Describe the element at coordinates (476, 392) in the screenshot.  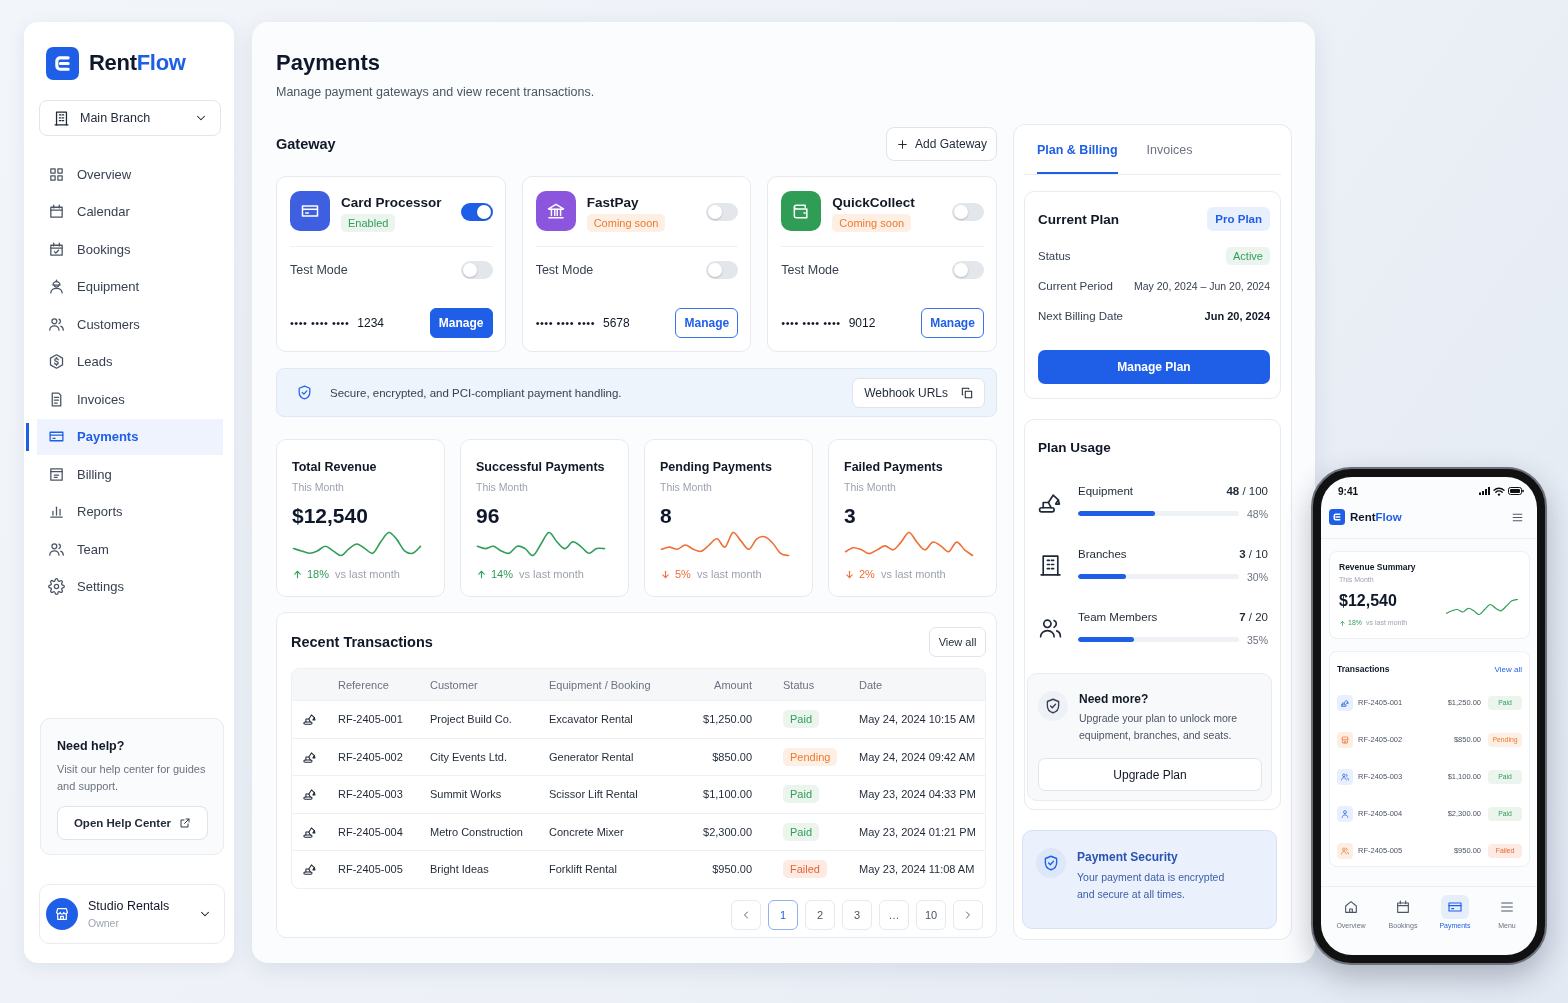
I see `notice-text: Secure, encrypted, and PCI-compliant payment handling.` at that location.